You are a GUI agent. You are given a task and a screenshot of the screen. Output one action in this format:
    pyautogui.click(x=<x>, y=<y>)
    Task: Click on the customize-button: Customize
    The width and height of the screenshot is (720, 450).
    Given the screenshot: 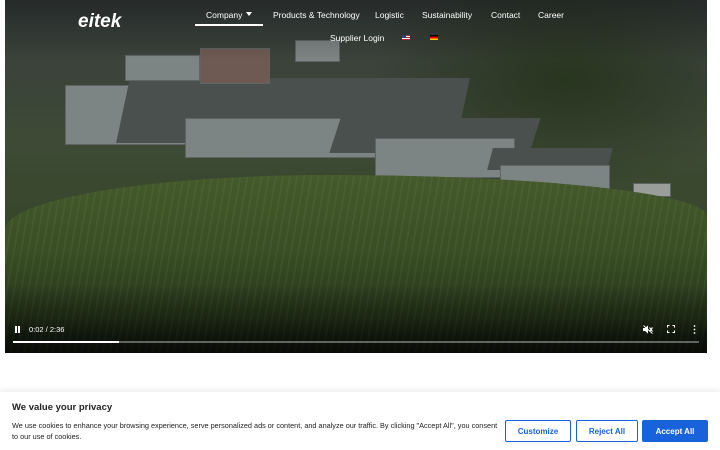 What is the action you would take?
    pyautogui.click(x=538, y=431)
    